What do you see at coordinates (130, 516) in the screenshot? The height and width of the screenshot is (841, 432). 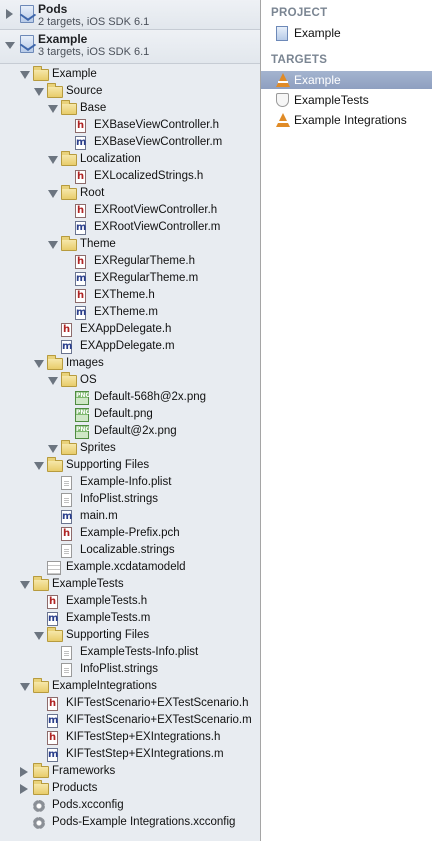 I see `file-row: m main.m` at bounding box center [130, 516].